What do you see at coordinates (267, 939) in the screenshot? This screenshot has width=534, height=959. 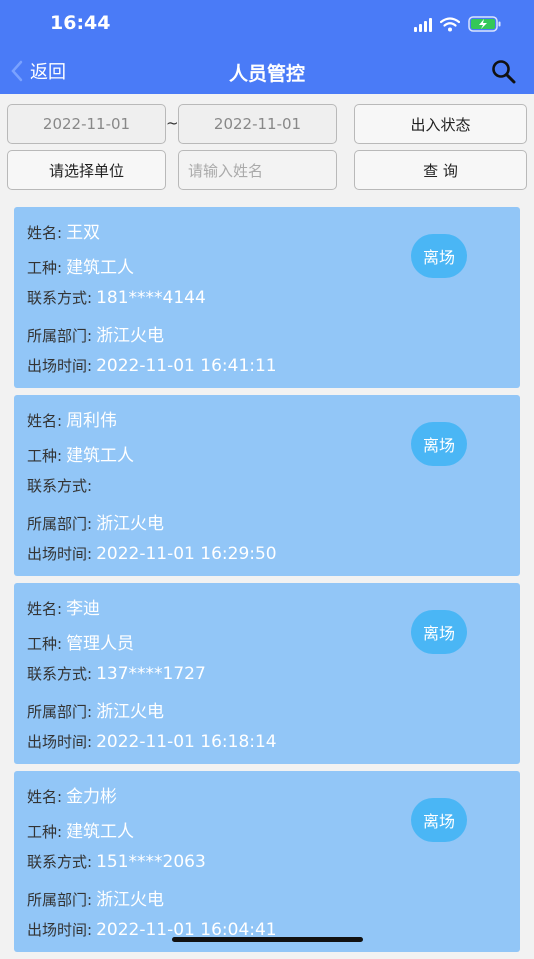 I see `home-indicator` at bounding box center [267, 939].